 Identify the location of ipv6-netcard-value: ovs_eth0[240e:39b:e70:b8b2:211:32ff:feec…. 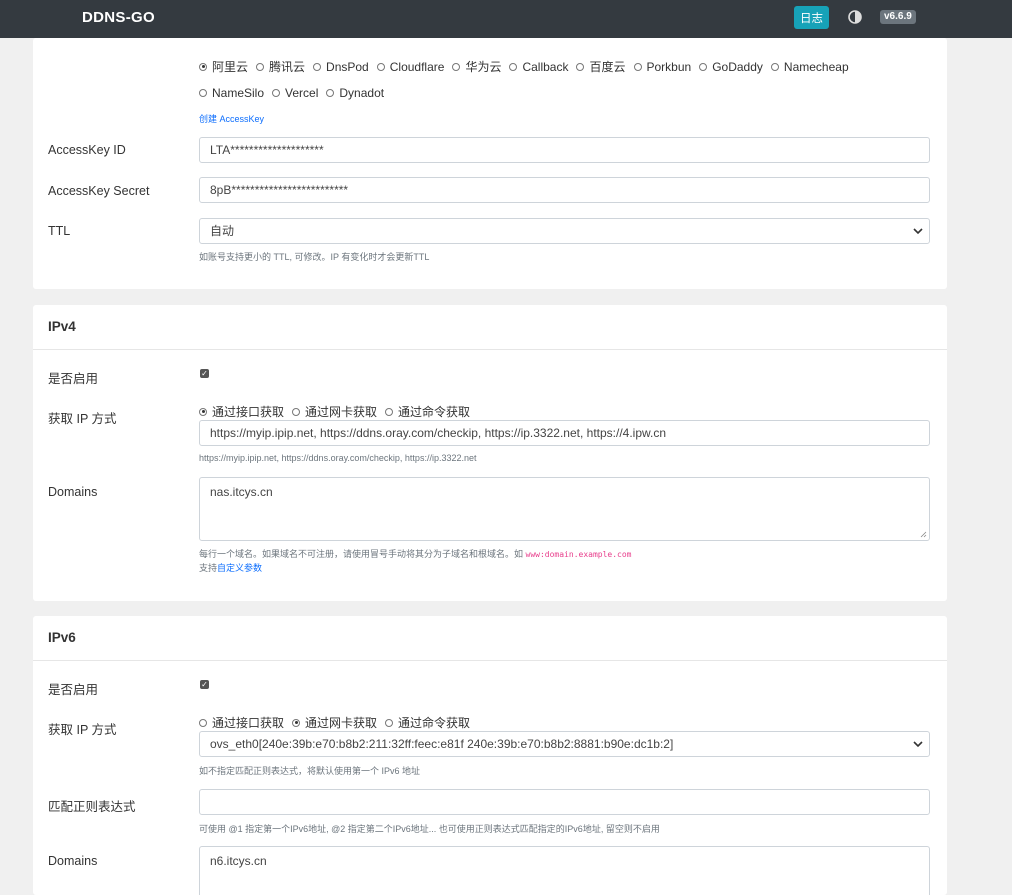
(442, 744).